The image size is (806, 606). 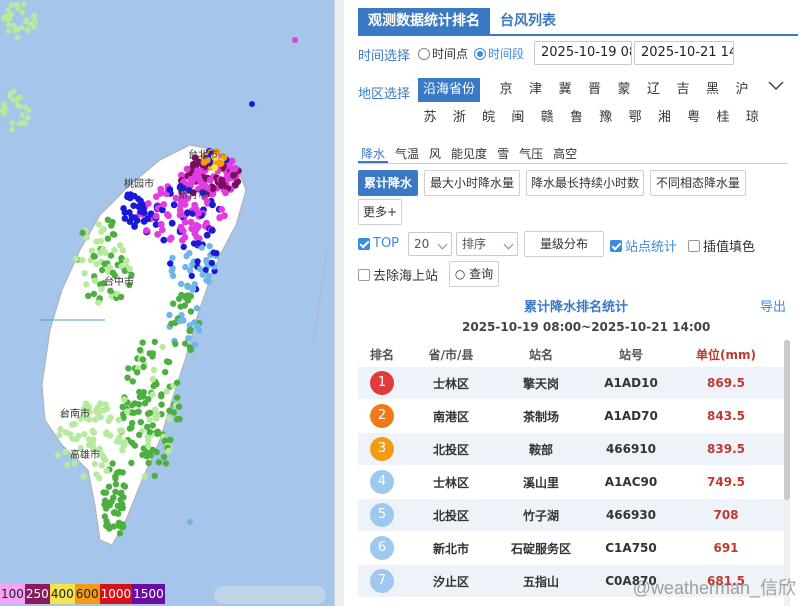 What do you see at coordinates (723, 118) in the screenshot?
I see `region-button: 桂` at bounding box center [723, 118].